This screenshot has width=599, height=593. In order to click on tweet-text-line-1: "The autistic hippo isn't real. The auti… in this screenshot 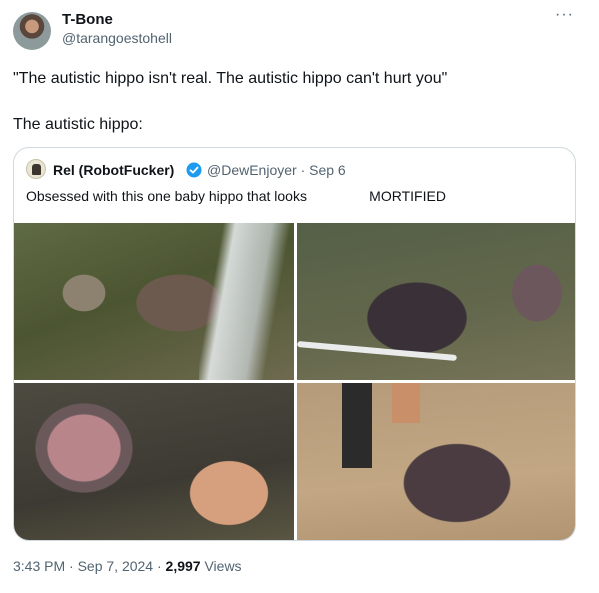, I will do `click(230, 78)`.